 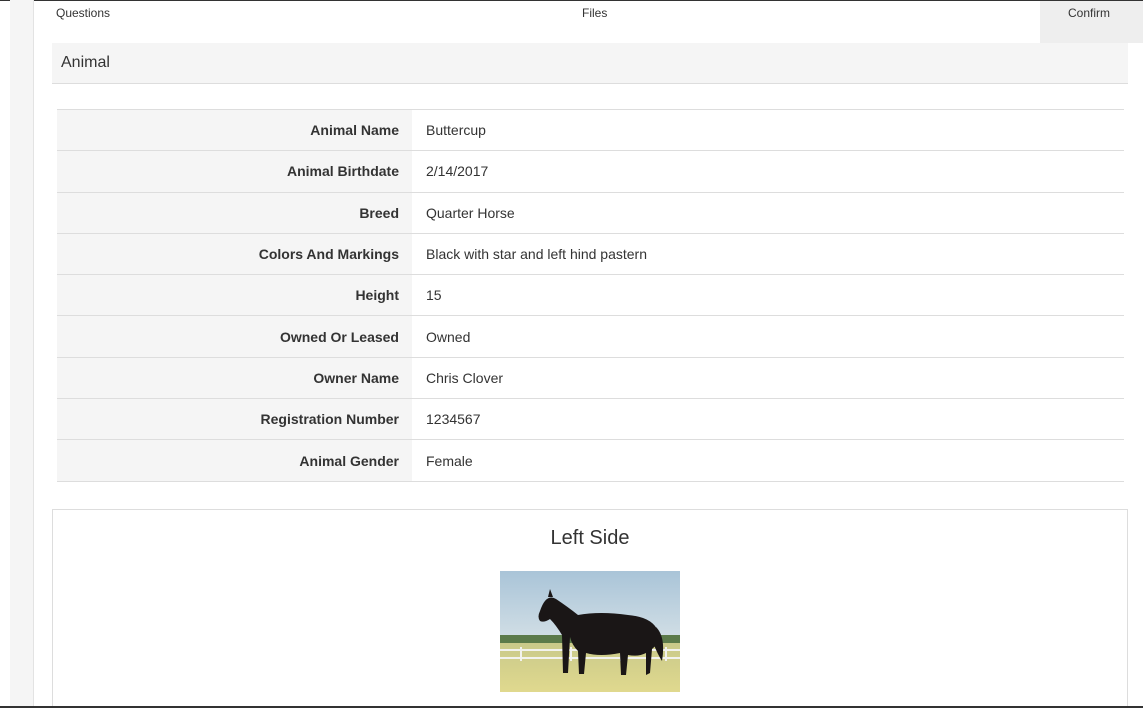 What do you see at coordinates (234, 419) in the screenshot?
I see `row-label: Registration Number` at bounding box center [234, 419].